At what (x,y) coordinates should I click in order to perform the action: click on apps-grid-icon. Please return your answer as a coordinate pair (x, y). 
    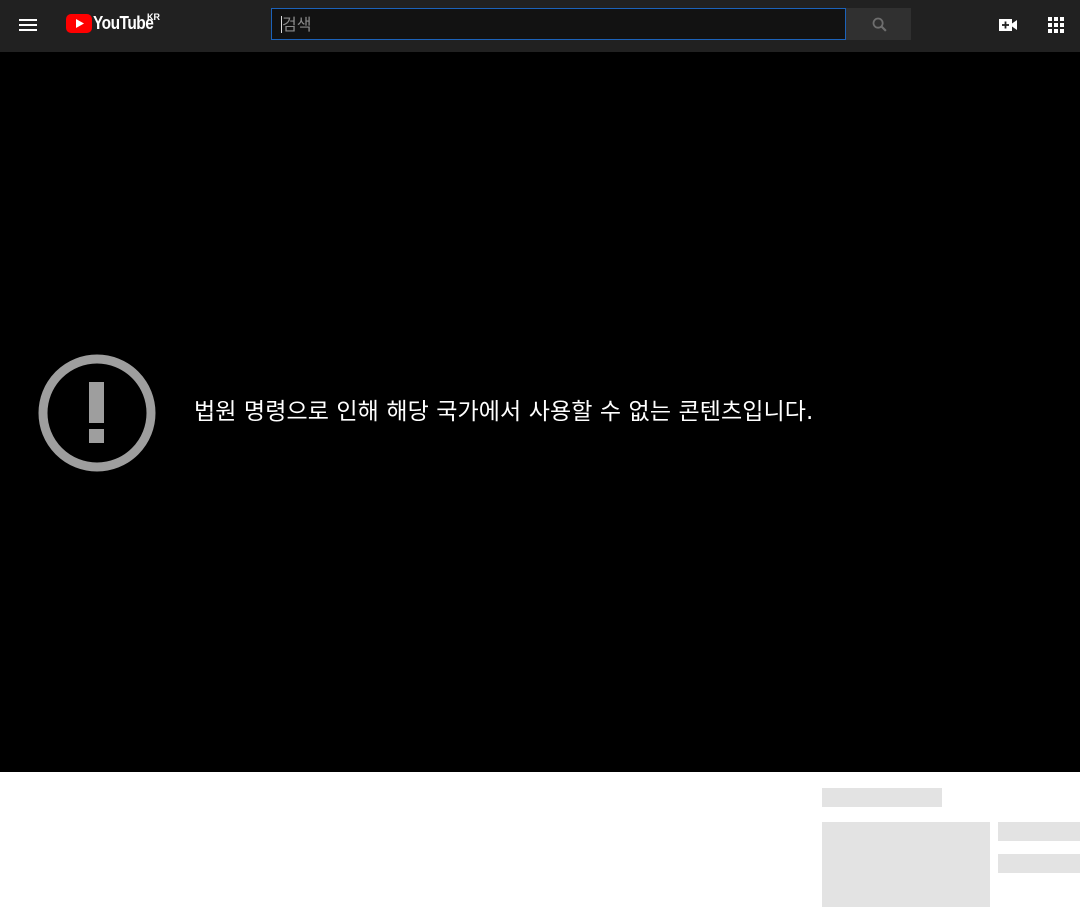
    Looking at the image, I should click on (1056, 25).